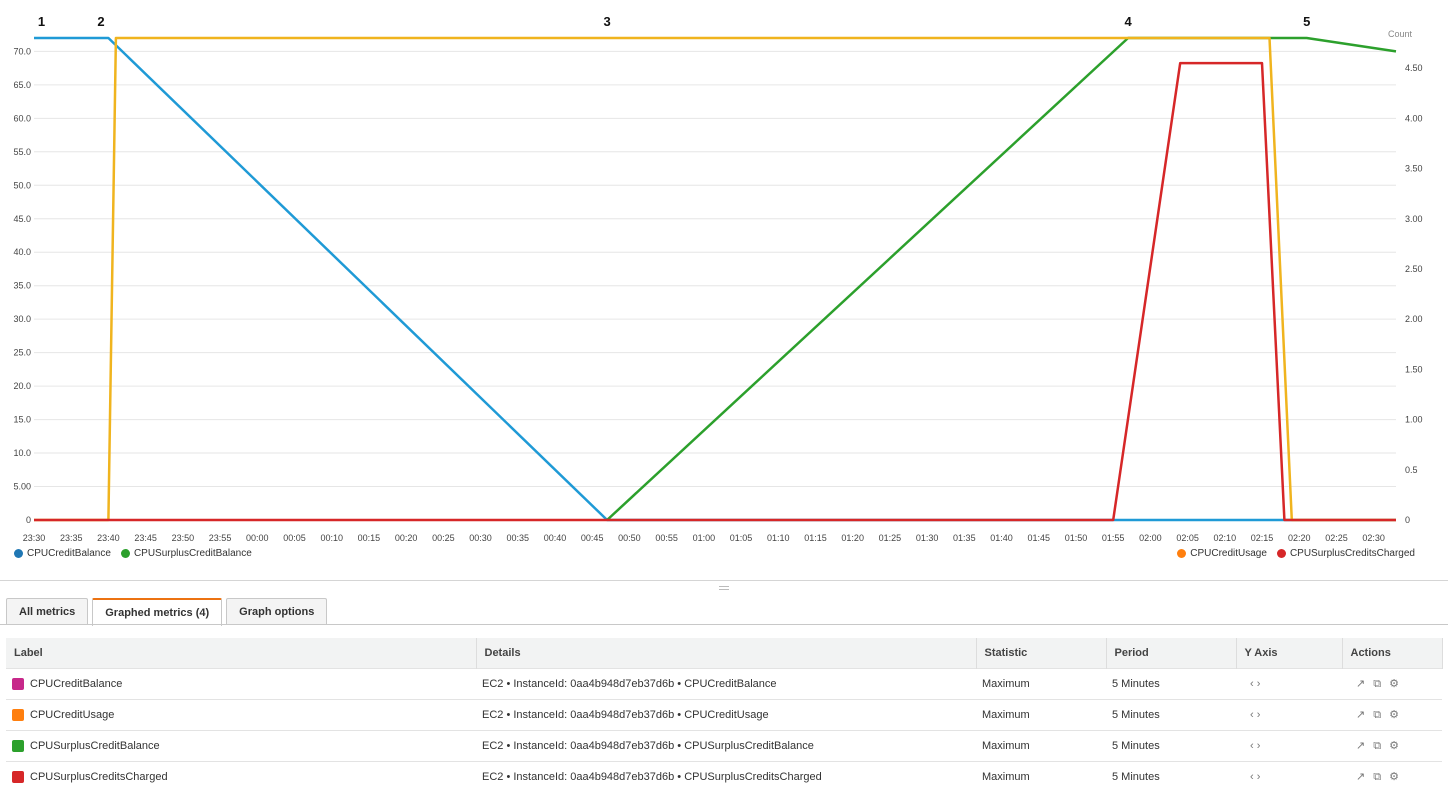  Describe the element at coordinates (241, 684) in the screenshot. I see `row-label-cell: CPUCreditBalance` at that location.